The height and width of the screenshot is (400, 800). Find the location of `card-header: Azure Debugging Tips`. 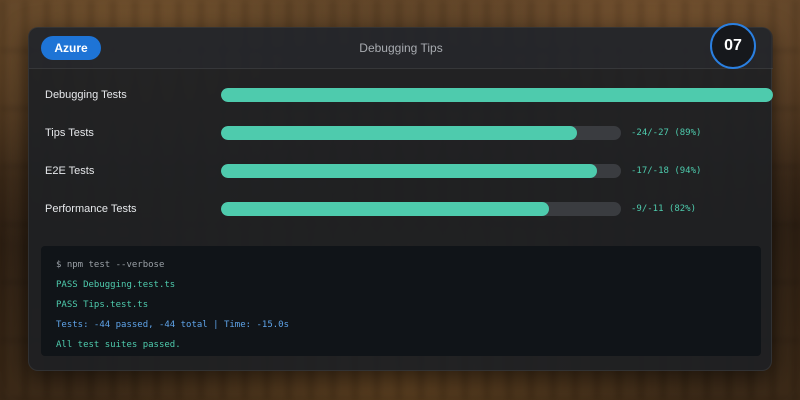

card-header: Azure Debugging Tips is located at coordinates (401, 48).